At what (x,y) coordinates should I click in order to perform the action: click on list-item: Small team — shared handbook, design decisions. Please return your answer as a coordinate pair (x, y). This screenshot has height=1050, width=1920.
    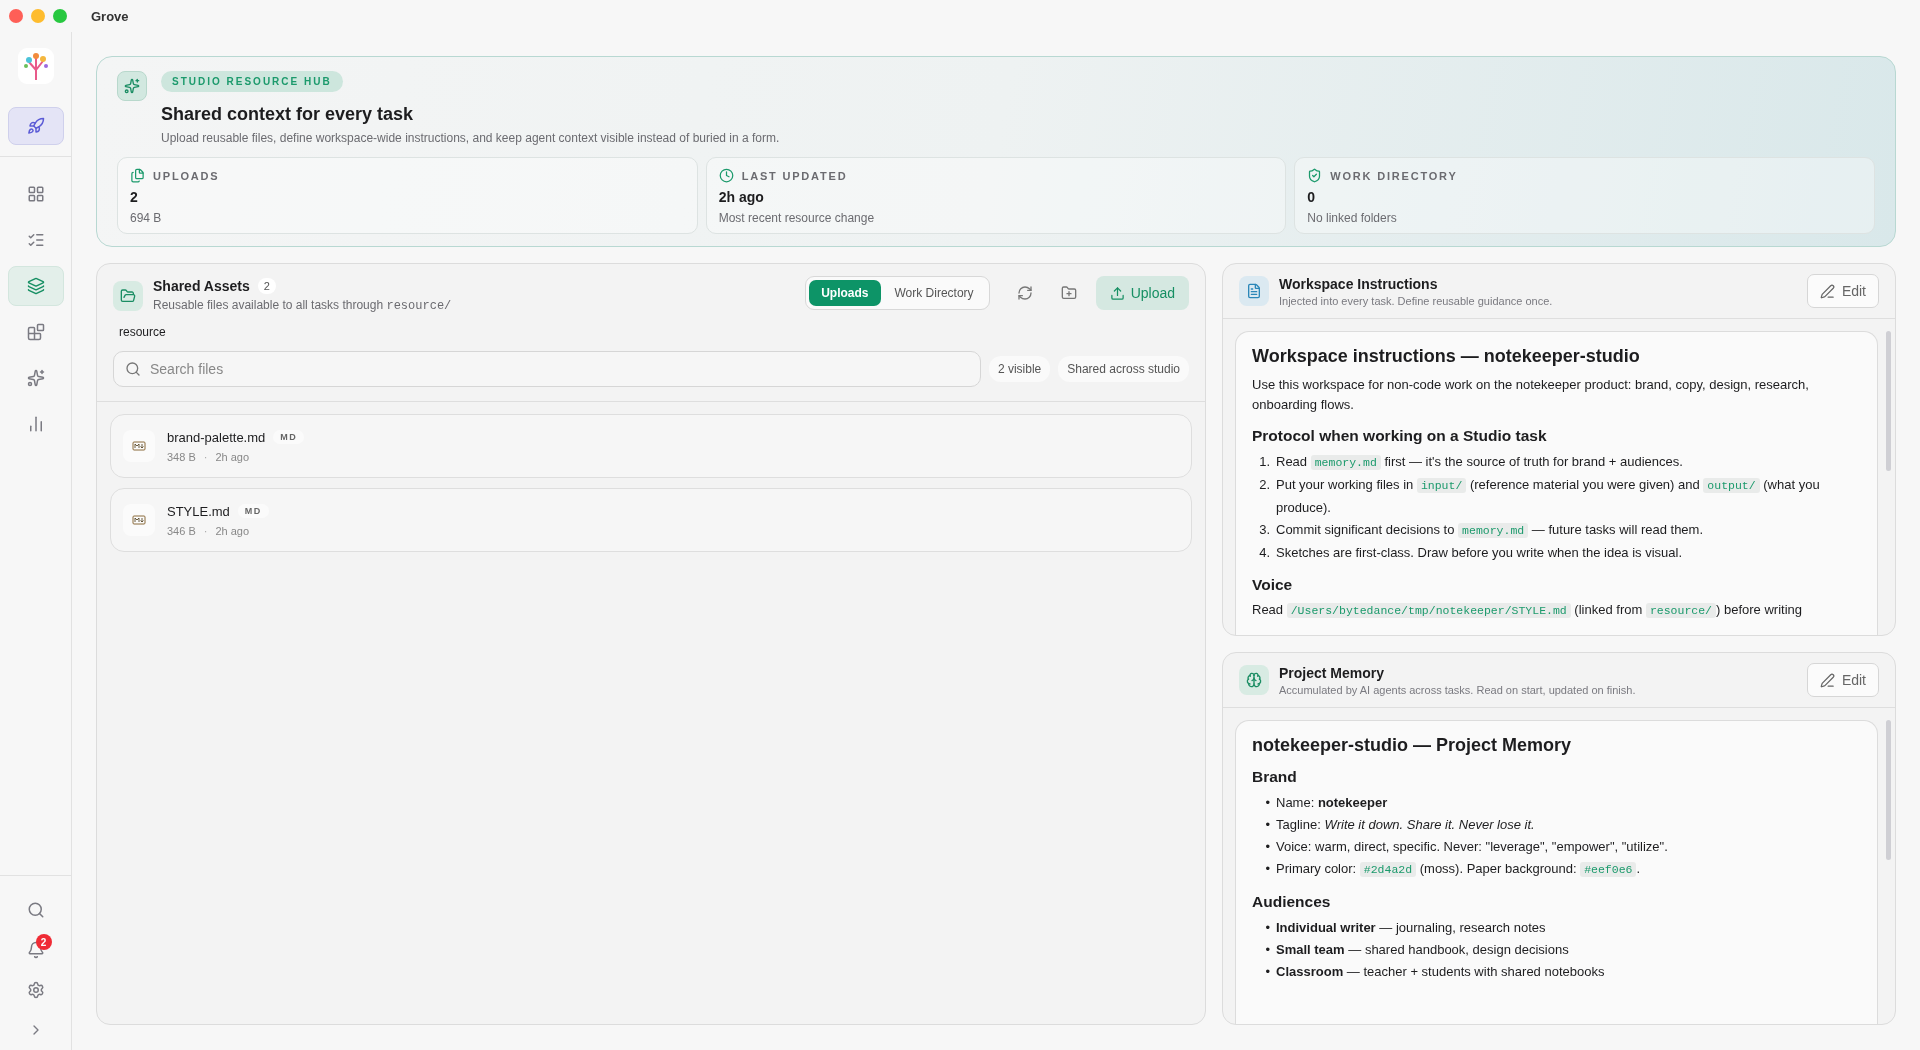
    Looking at the image, I should click on (1422, 950).